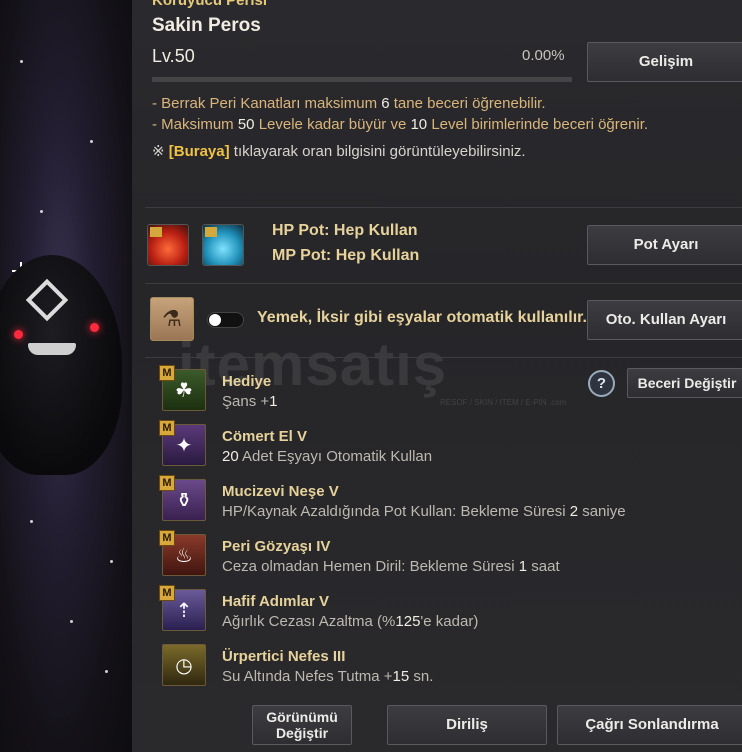 The height and width of the screenshot is (752, 742). I want to click on hp-potion-slot, so click(168, 245).